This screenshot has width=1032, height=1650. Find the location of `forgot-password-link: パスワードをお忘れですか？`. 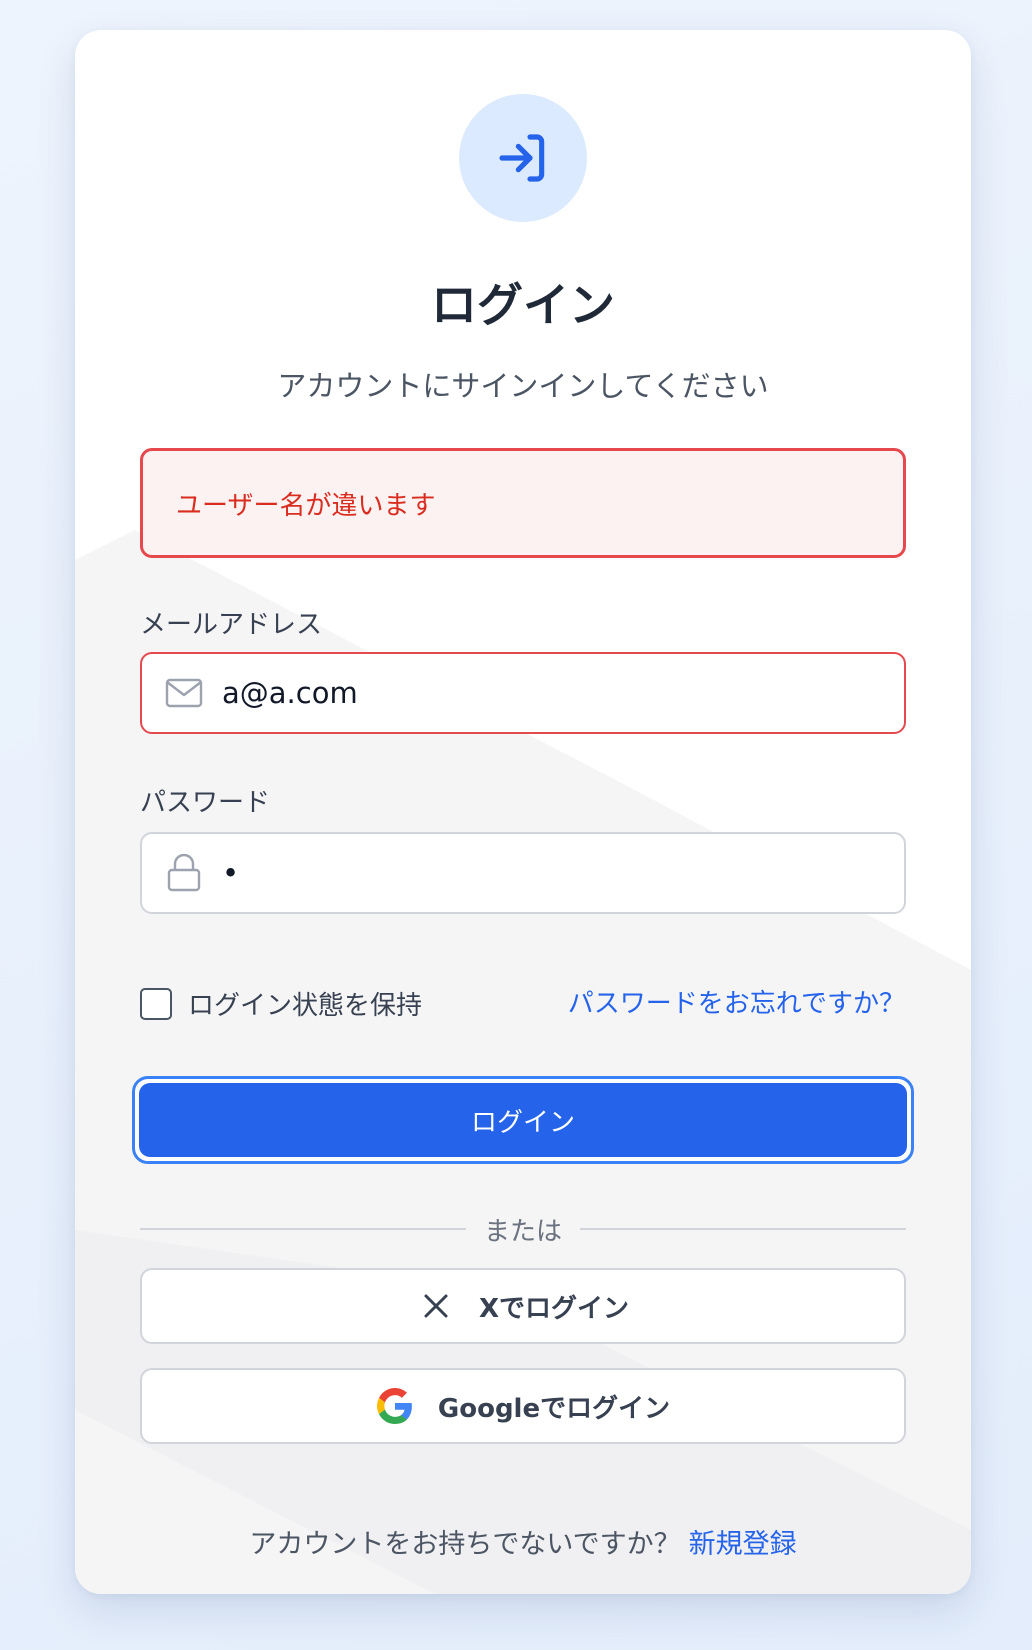

forgot-password-link: パスワードをお忘れですか？ is located at coordinates (736, 1002).